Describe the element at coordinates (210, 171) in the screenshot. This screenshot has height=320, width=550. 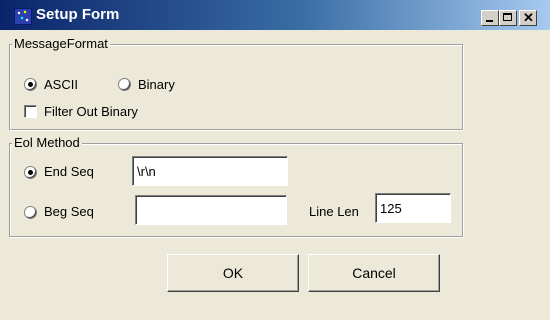
I see `end-seq-input` at that location.